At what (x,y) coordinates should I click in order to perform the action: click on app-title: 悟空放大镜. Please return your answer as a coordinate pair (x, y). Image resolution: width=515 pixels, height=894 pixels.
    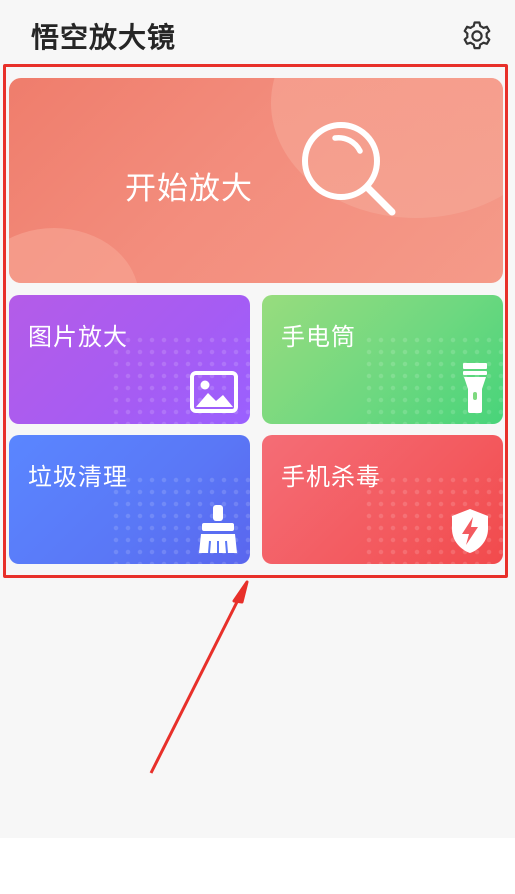
    Looking at the image, I should click on (104, 37).